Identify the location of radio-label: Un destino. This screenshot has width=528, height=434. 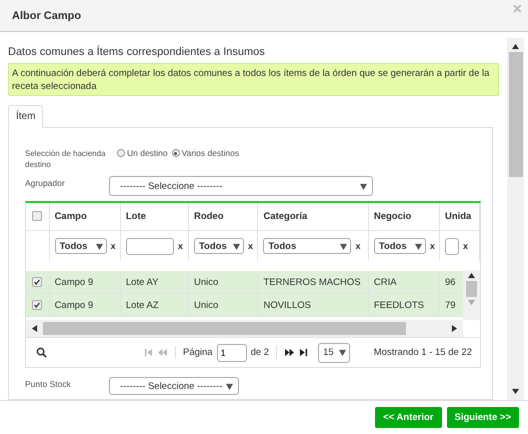
(147, 153).